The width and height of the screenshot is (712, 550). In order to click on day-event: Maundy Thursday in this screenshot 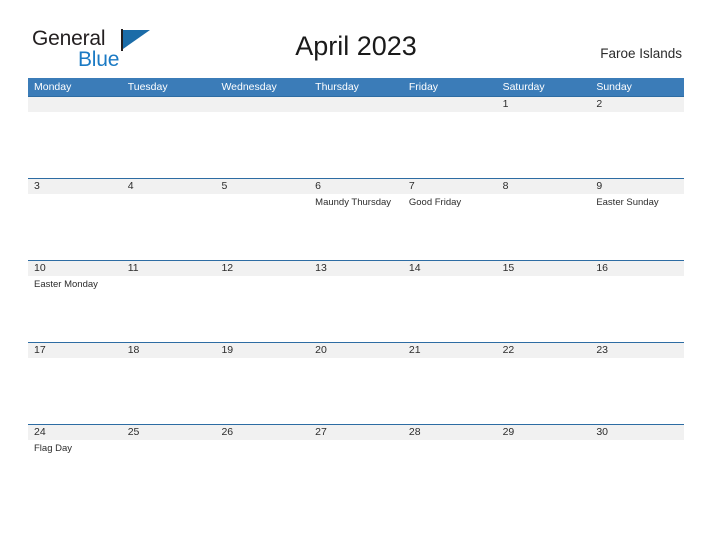, I will do `click(356, 226)`.